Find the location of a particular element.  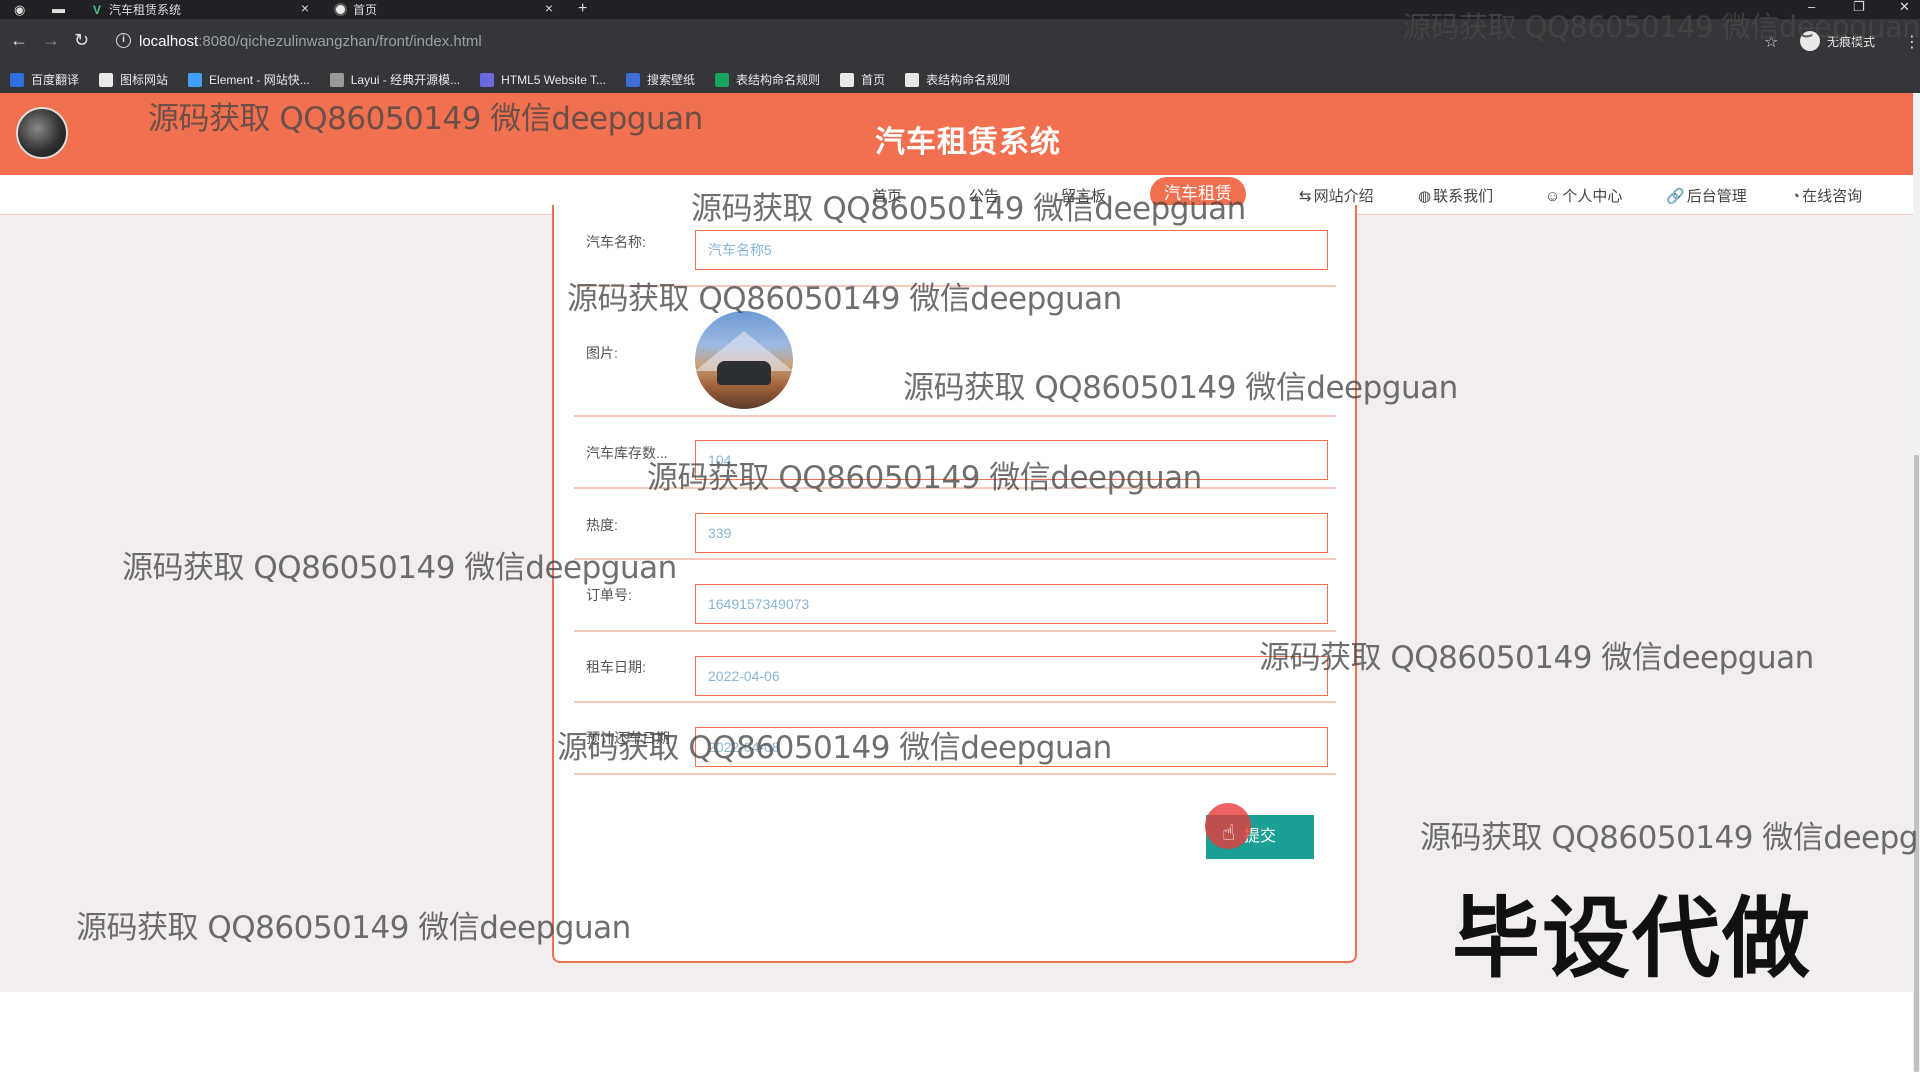

form-row-order-number: 订单号: 1649157349073 is located at coordinates (955, 596).